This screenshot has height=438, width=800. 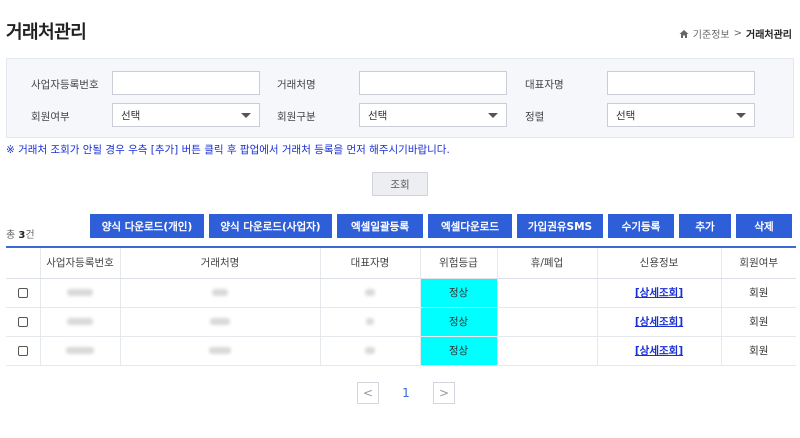 I want to click on member-select-value: 선택, so click(x=131, y=115).